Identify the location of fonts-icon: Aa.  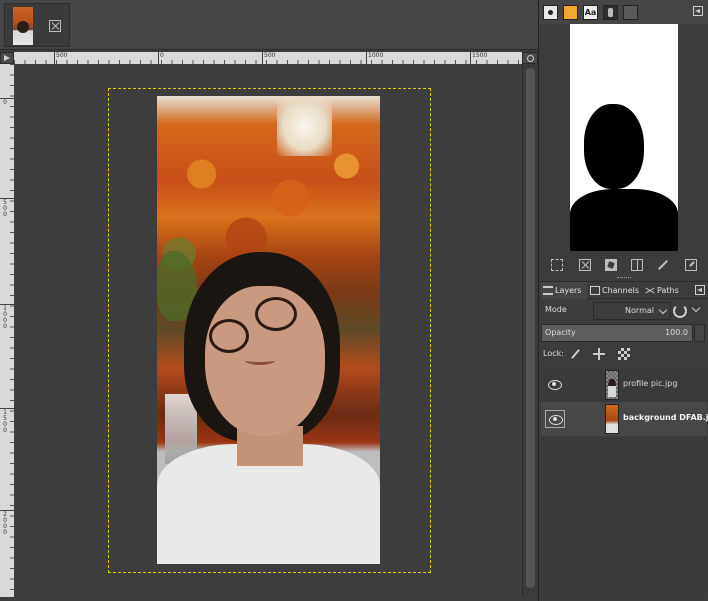
(590, 12).